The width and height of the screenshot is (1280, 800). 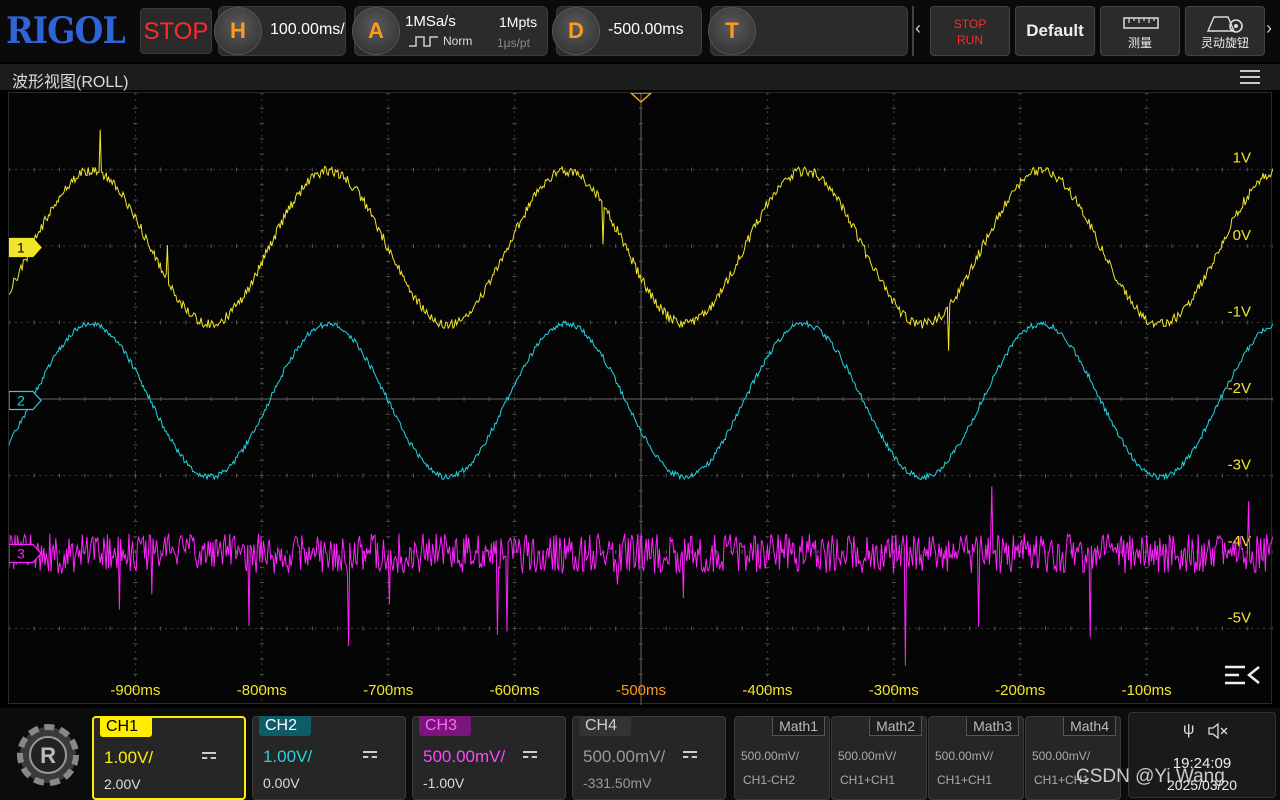 I want to click on default-button: Default, so click(x=1055, y=31).